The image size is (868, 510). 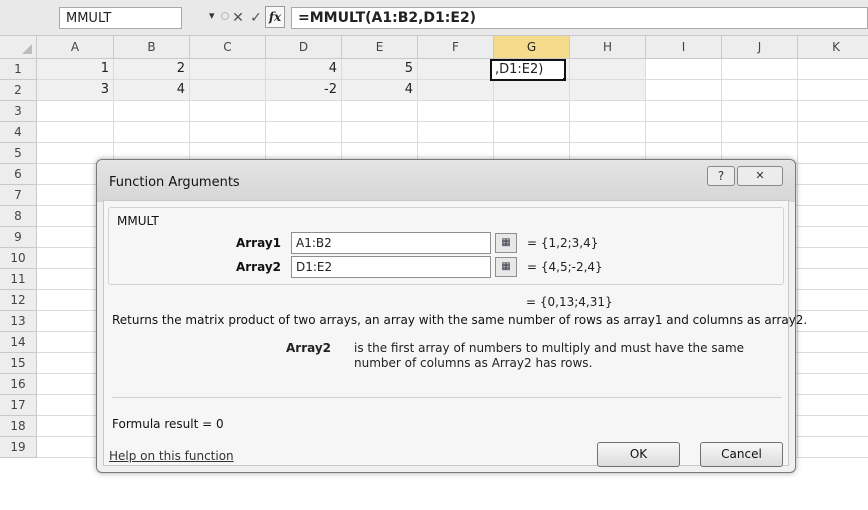 What do you see at coordinates (171, 456) in the screenshot?
I see `help-on-function-link: Help on this function` at bounding box center [171, 456].